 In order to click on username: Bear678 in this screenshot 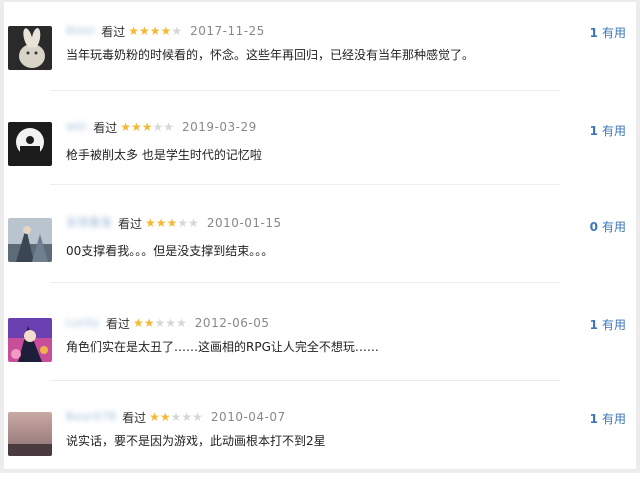, I will do `click(91, 417)`.